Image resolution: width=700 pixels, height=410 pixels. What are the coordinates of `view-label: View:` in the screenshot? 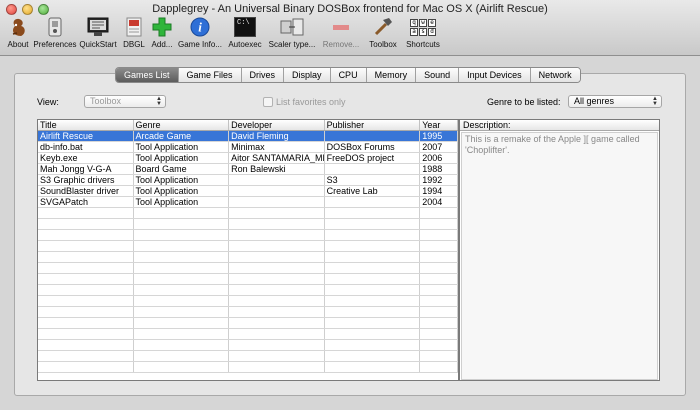 It's located at (48, 102).